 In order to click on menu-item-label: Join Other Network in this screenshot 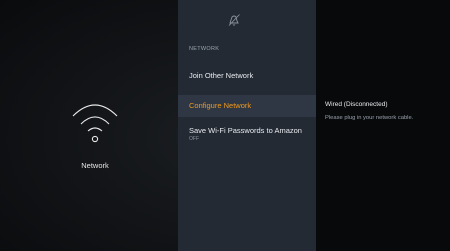, I will do `click(221, 75)`.